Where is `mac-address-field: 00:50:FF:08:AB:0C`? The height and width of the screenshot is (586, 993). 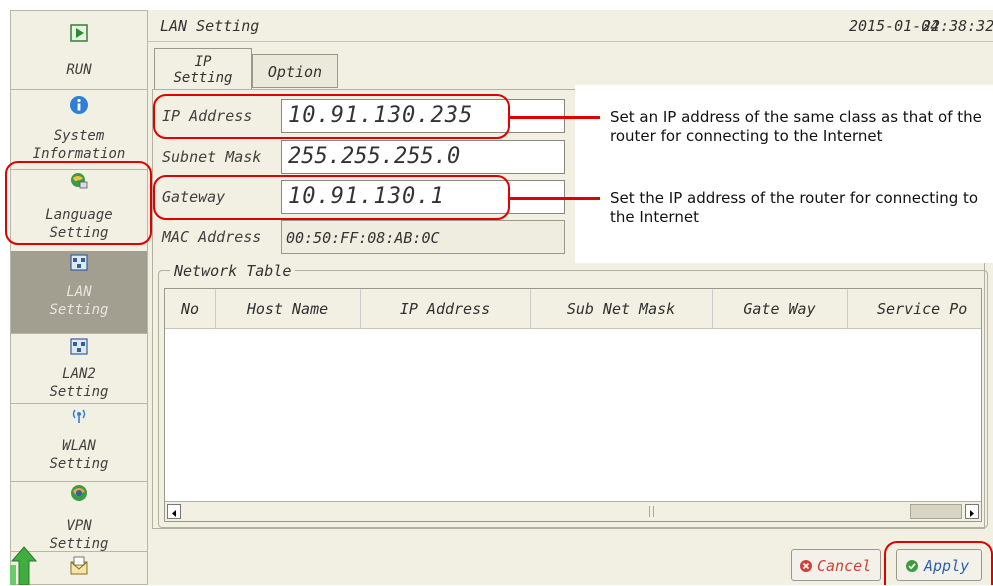
mac-address-field: 00:50:FF:08:AB:0C is located at coordinates (423, 237).